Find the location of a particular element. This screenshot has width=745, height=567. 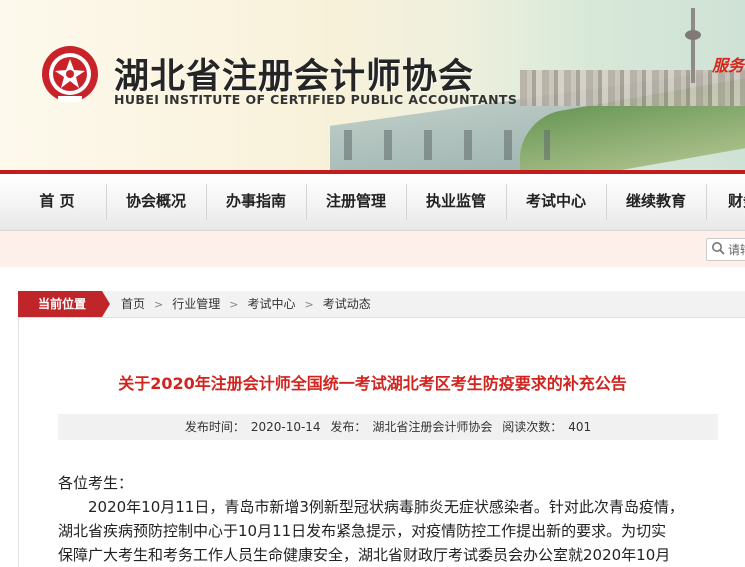

nav-item-guide: 办事指南 is located at coordinates (256, 202).